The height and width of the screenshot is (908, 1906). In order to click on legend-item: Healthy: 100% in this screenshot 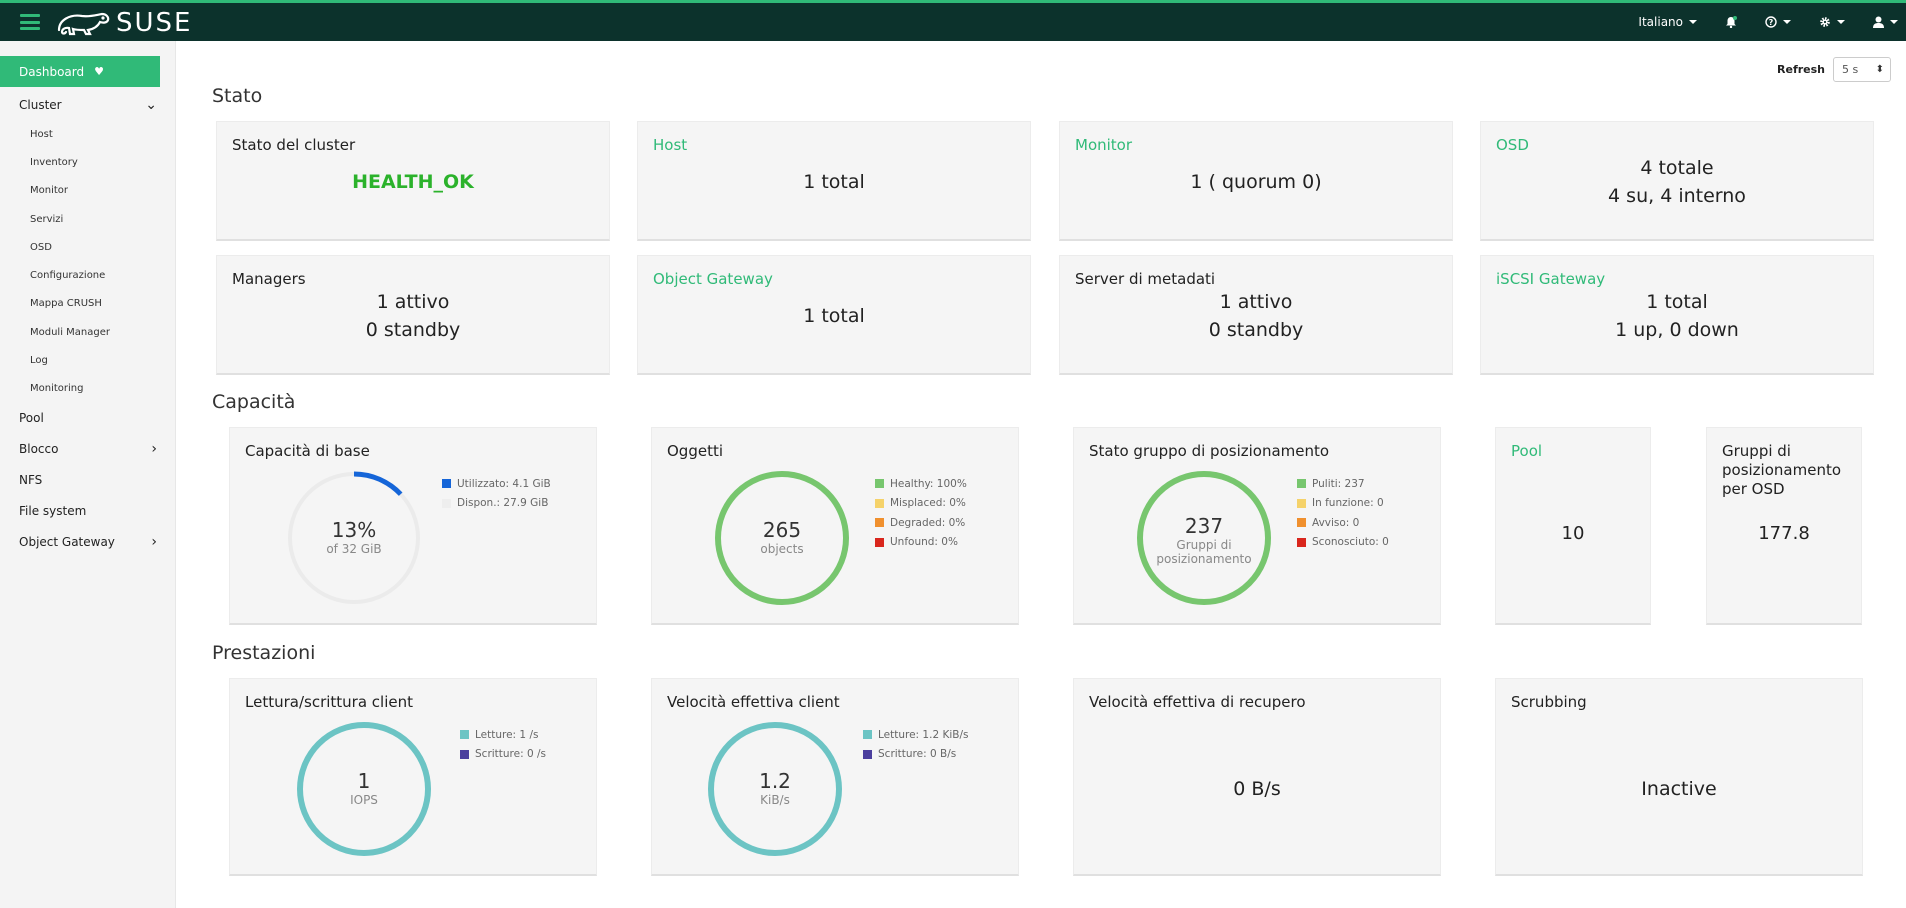, I will do `click(921, 484)`.